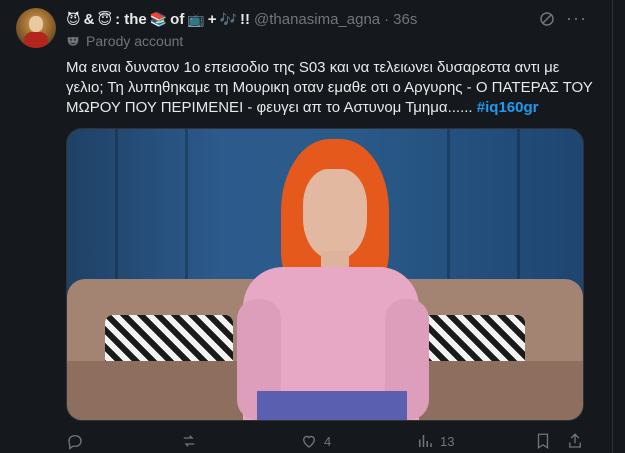 The height and width of the screenshot is (453, 625). Describe the element at coordinates (576, 18) in the screenshot. I see `more-icon: ···` at that location.